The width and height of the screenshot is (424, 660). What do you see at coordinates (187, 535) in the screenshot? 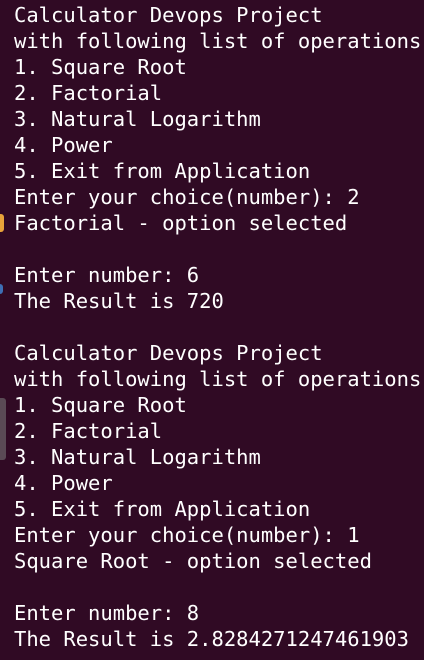
I see `terminal-line: Enter your choice(number): 1` at bounding box center [187, 535].